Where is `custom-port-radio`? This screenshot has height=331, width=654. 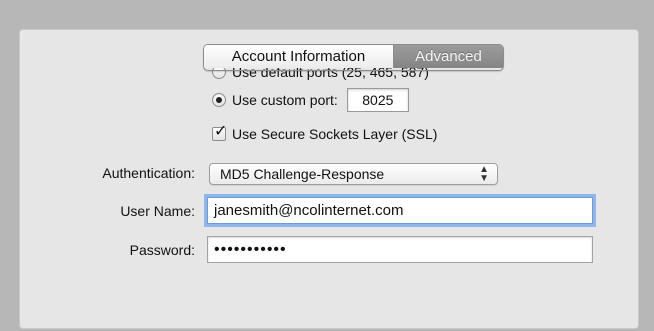 custom-port-radio is located at coordinates (219, 100).